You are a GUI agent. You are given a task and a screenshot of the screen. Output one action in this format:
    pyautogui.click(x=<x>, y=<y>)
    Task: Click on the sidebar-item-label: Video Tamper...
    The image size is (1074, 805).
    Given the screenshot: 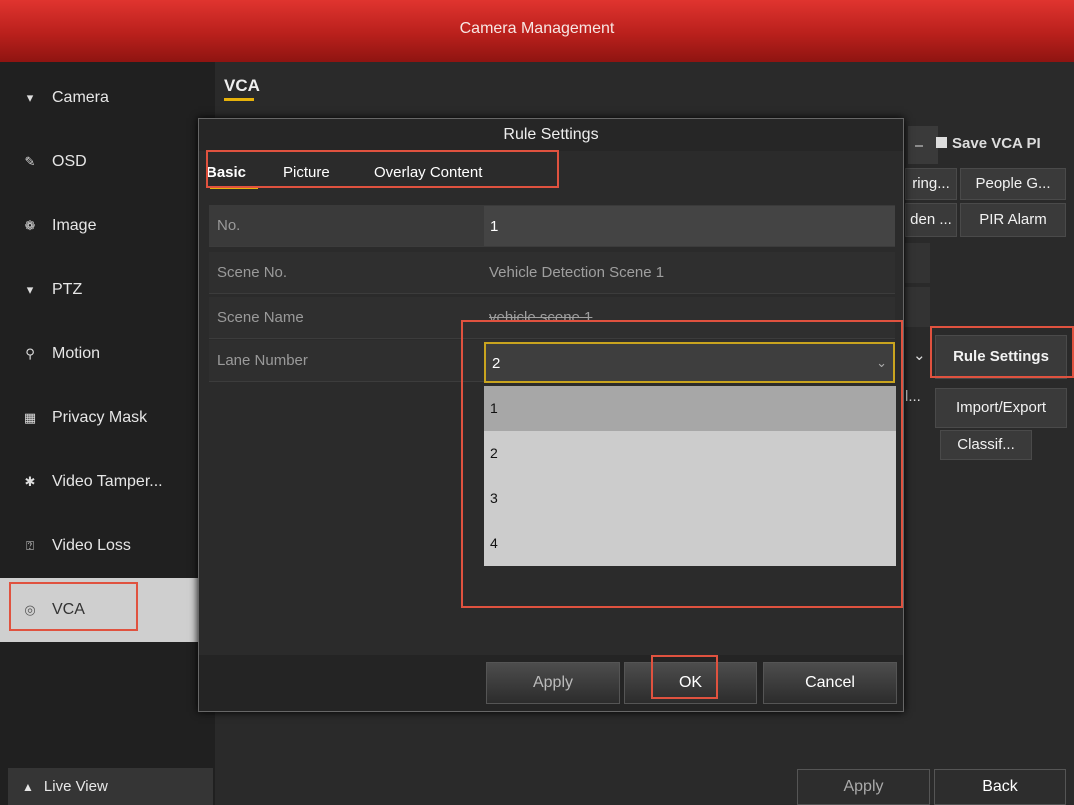 What is the action you would take?
    pyautogui.click(x=107, y=481)
    